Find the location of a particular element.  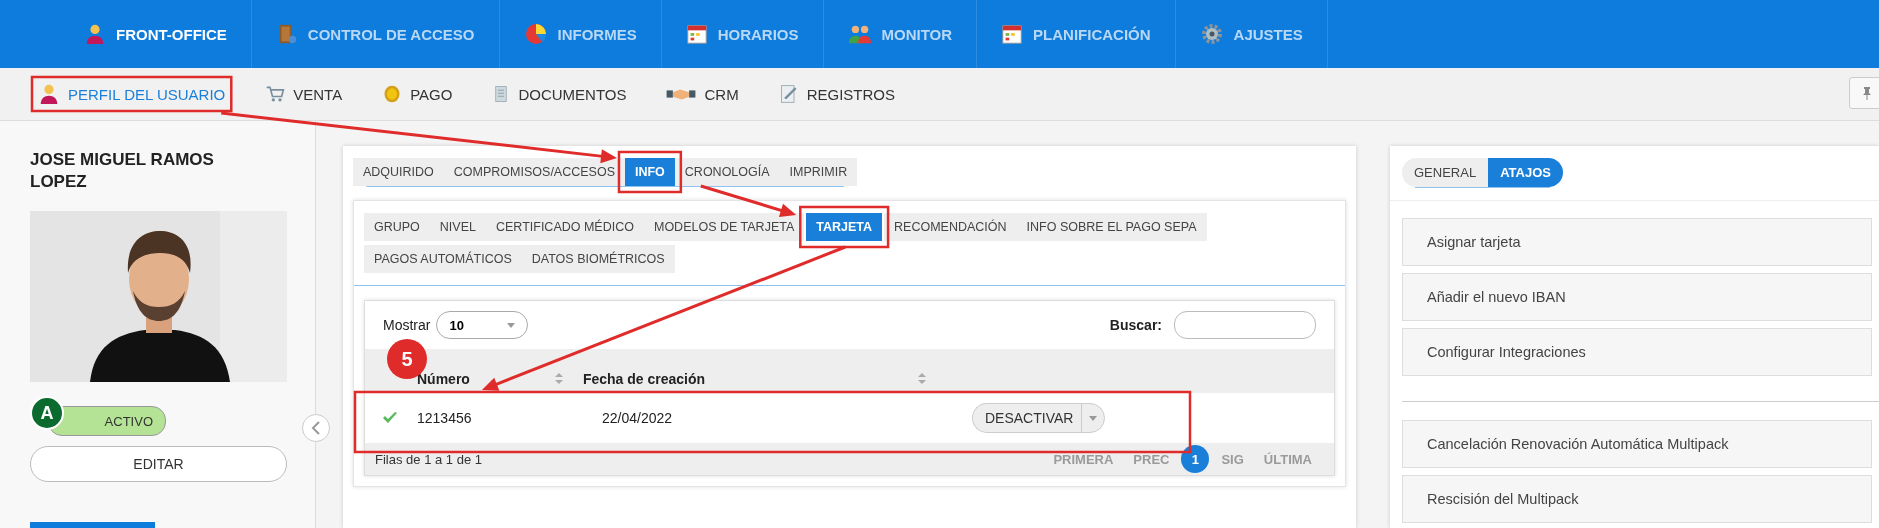

shortcut-button: Configurar Integraciones is located at coordinates (1637, 352).